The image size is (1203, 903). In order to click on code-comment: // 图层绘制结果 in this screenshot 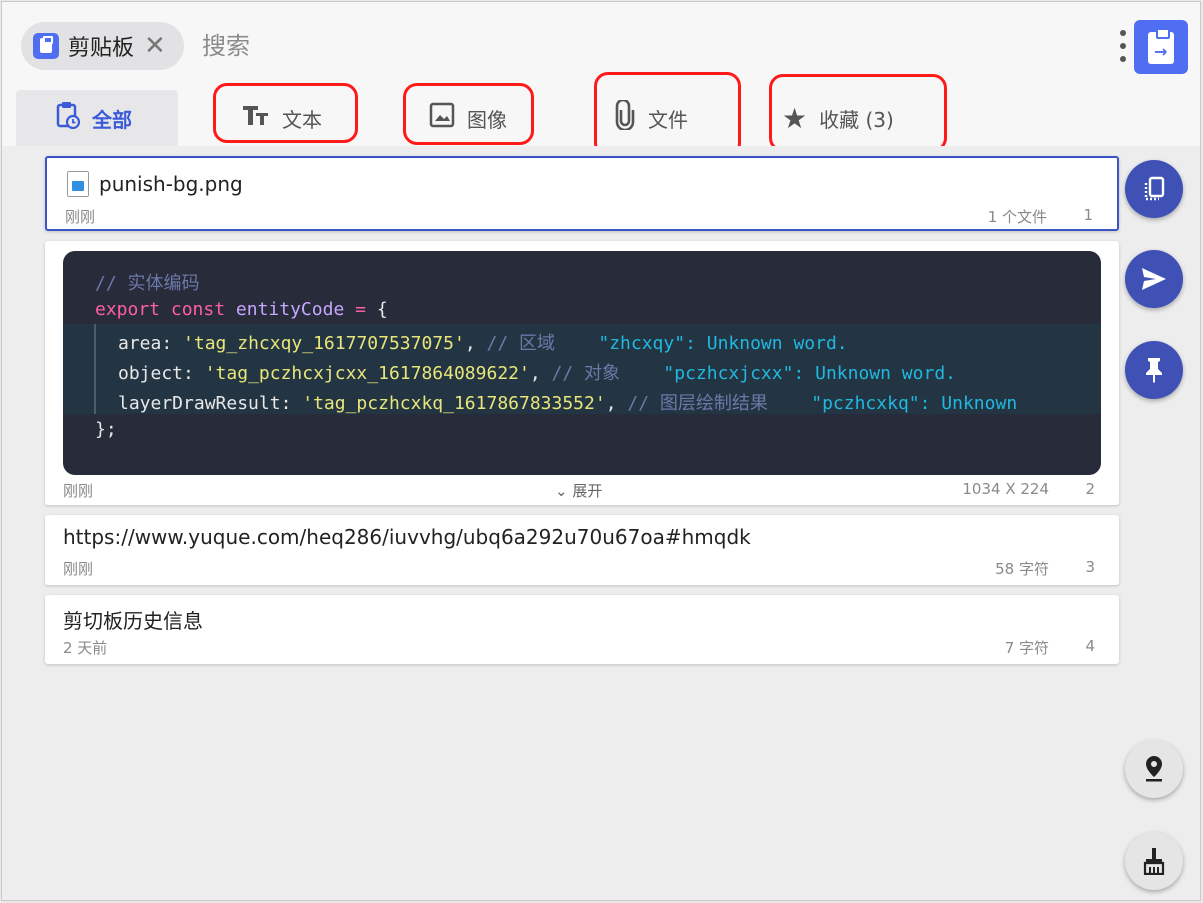, I will do `click(697, 403)`.